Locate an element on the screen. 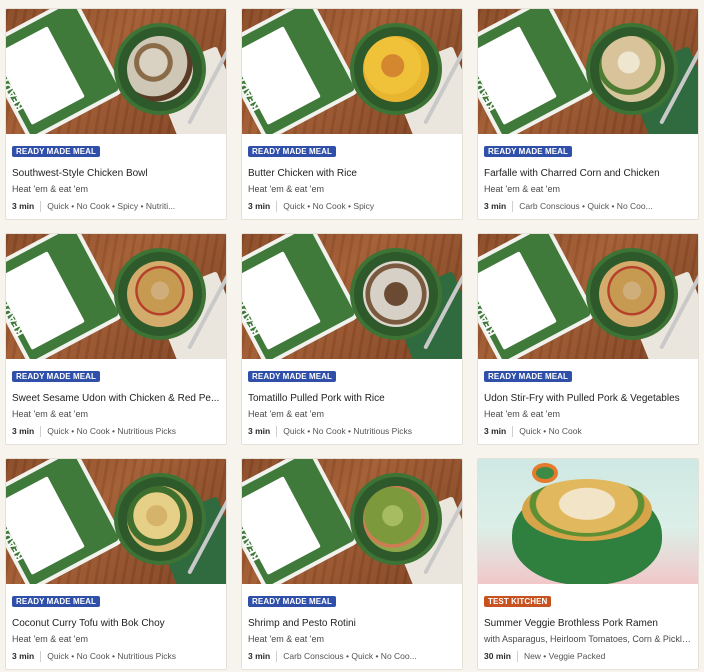 Image resolution: width=704 pixels, height=672 pixels. meal-title: Southwest-Style Chicken Bowl is located at coordinates (116, 173).